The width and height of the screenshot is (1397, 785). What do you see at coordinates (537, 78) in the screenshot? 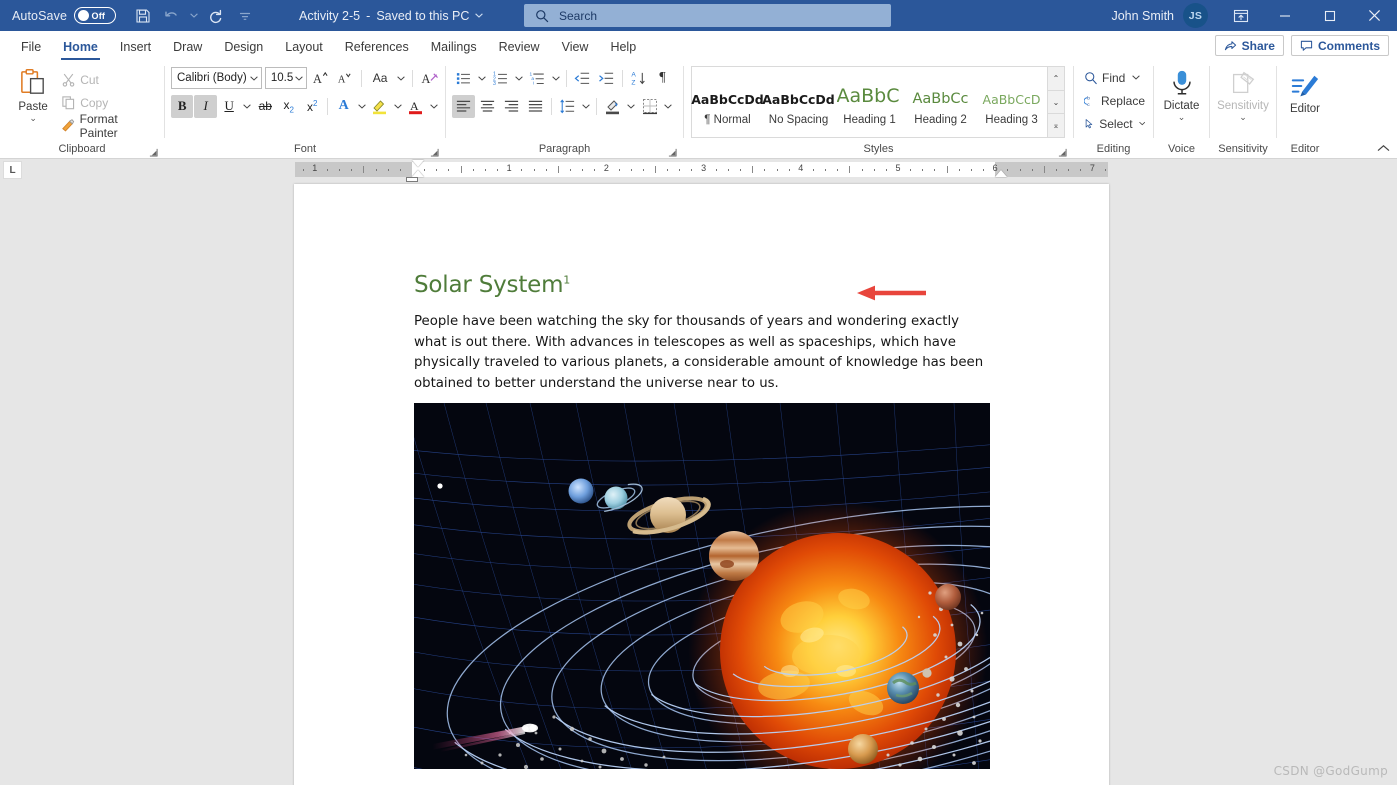
I see `multilevel-list-button: 1ai` at bounding box center [537, 78].